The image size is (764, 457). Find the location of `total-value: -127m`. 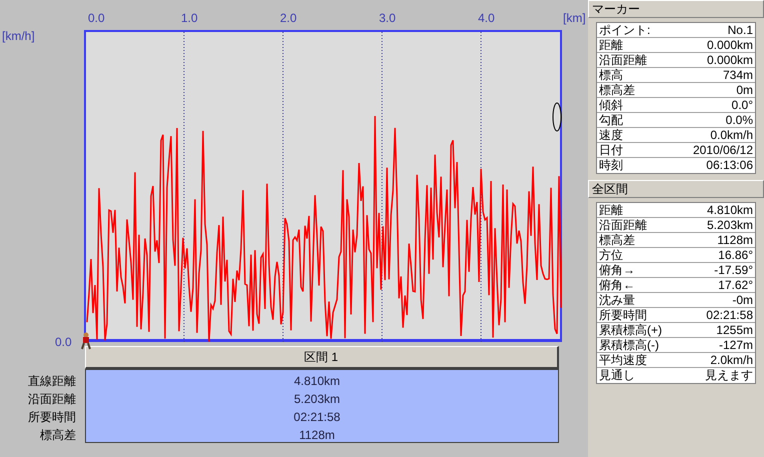

total-value: -127m is located at coordinates (735, 345).